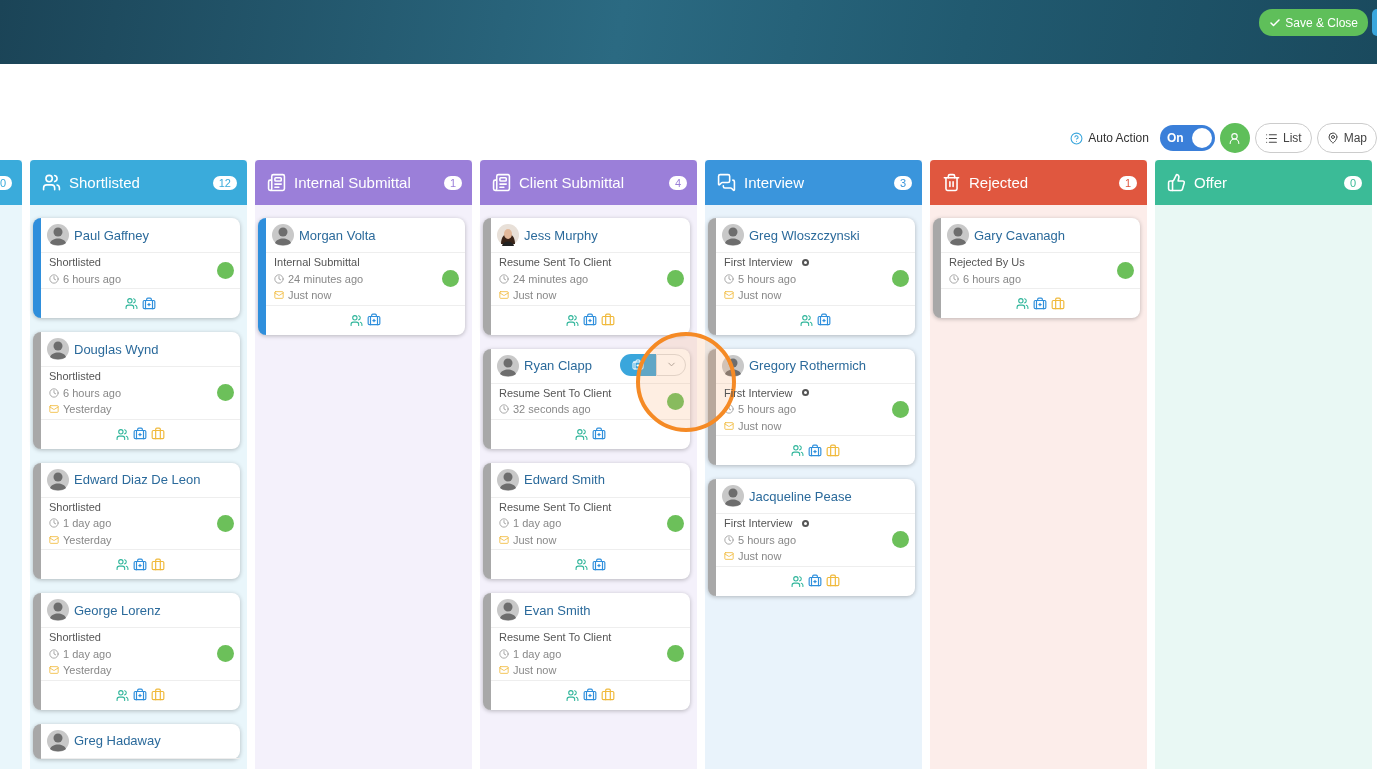 This screenshot has height=769, width=1377. Describe the element at coordinates (902, 182) in the screenshot. I see `count-badge: 3` at that location.